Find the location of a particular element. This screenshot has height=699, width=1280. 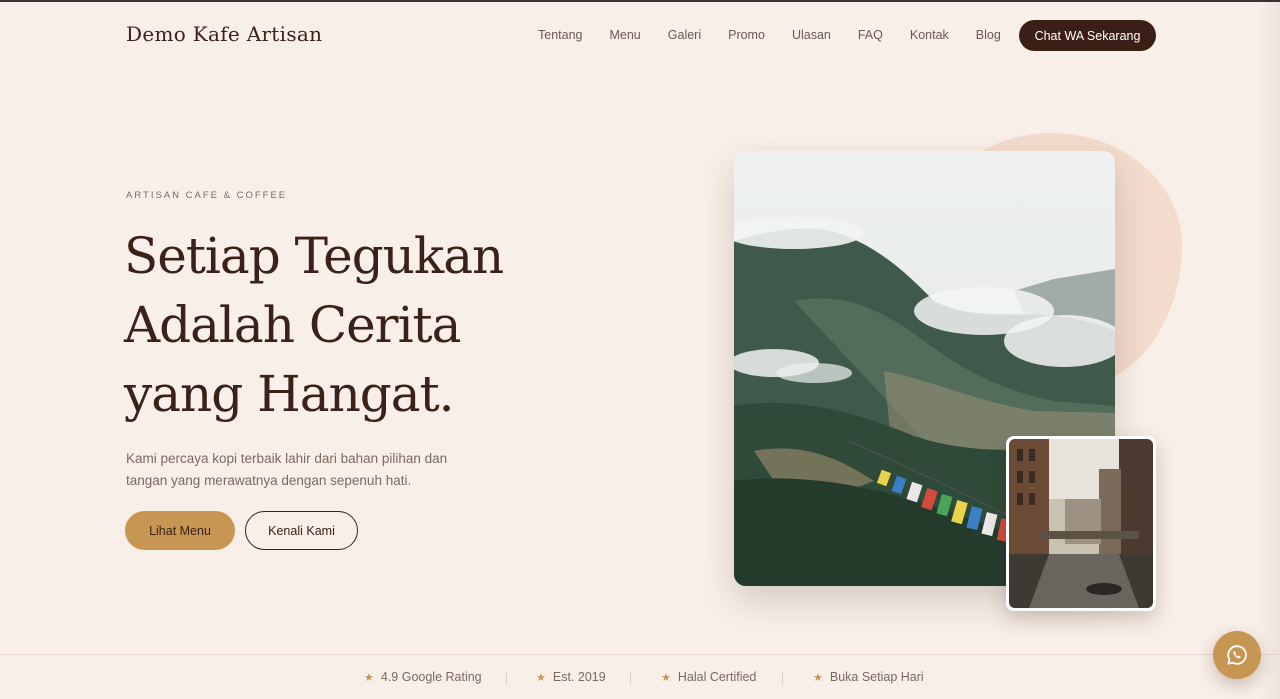

feature-label: Halal Certified is located at coordinates (717, 677).